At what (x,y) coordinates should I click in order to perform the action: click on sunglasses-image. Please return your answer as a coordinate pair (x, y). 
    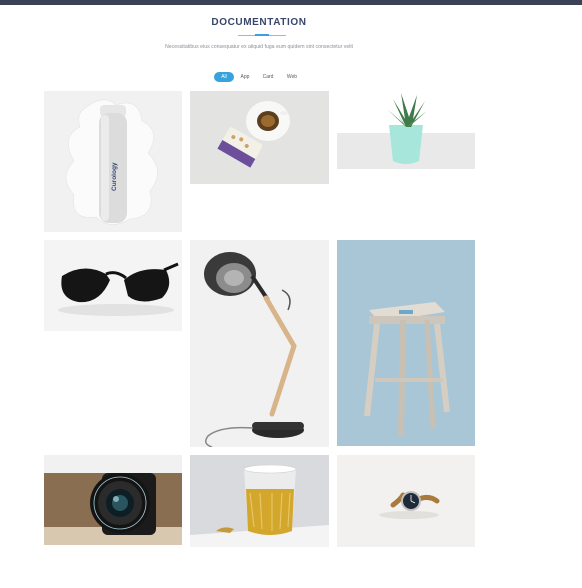
    Looking at the image, I should click on (113, 285).